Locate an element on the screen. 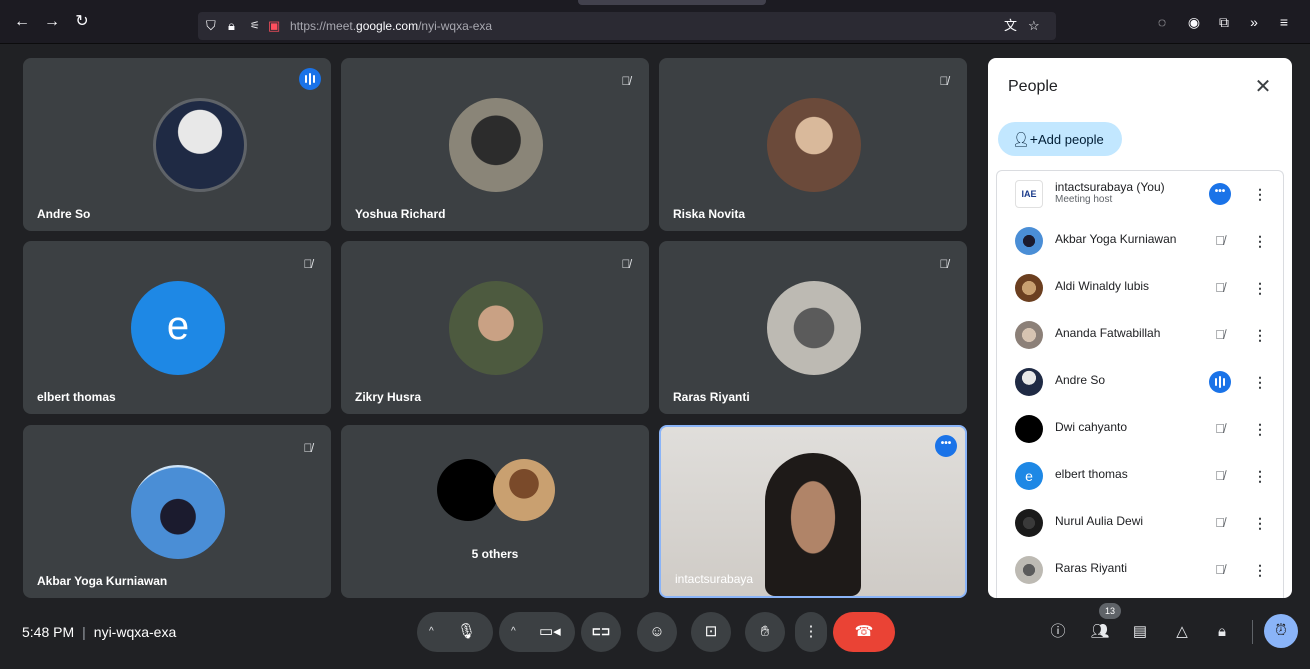 This screenshot has height=669, width=1310. participant-tile: e 🎙̸ elbert thomas is located at coordinates (177, 327).